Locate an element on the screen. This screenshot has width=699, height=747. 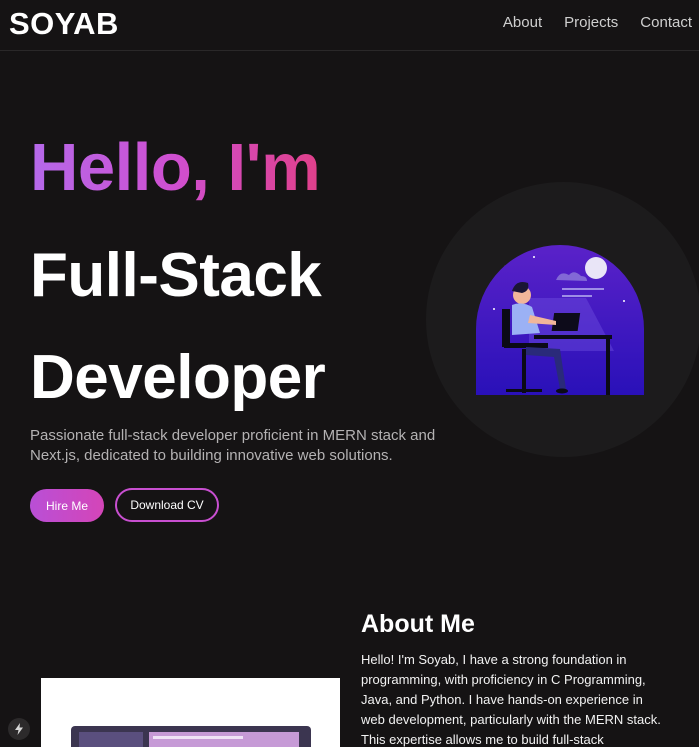
nav-link-about: About is located at coordinates (522, 22).